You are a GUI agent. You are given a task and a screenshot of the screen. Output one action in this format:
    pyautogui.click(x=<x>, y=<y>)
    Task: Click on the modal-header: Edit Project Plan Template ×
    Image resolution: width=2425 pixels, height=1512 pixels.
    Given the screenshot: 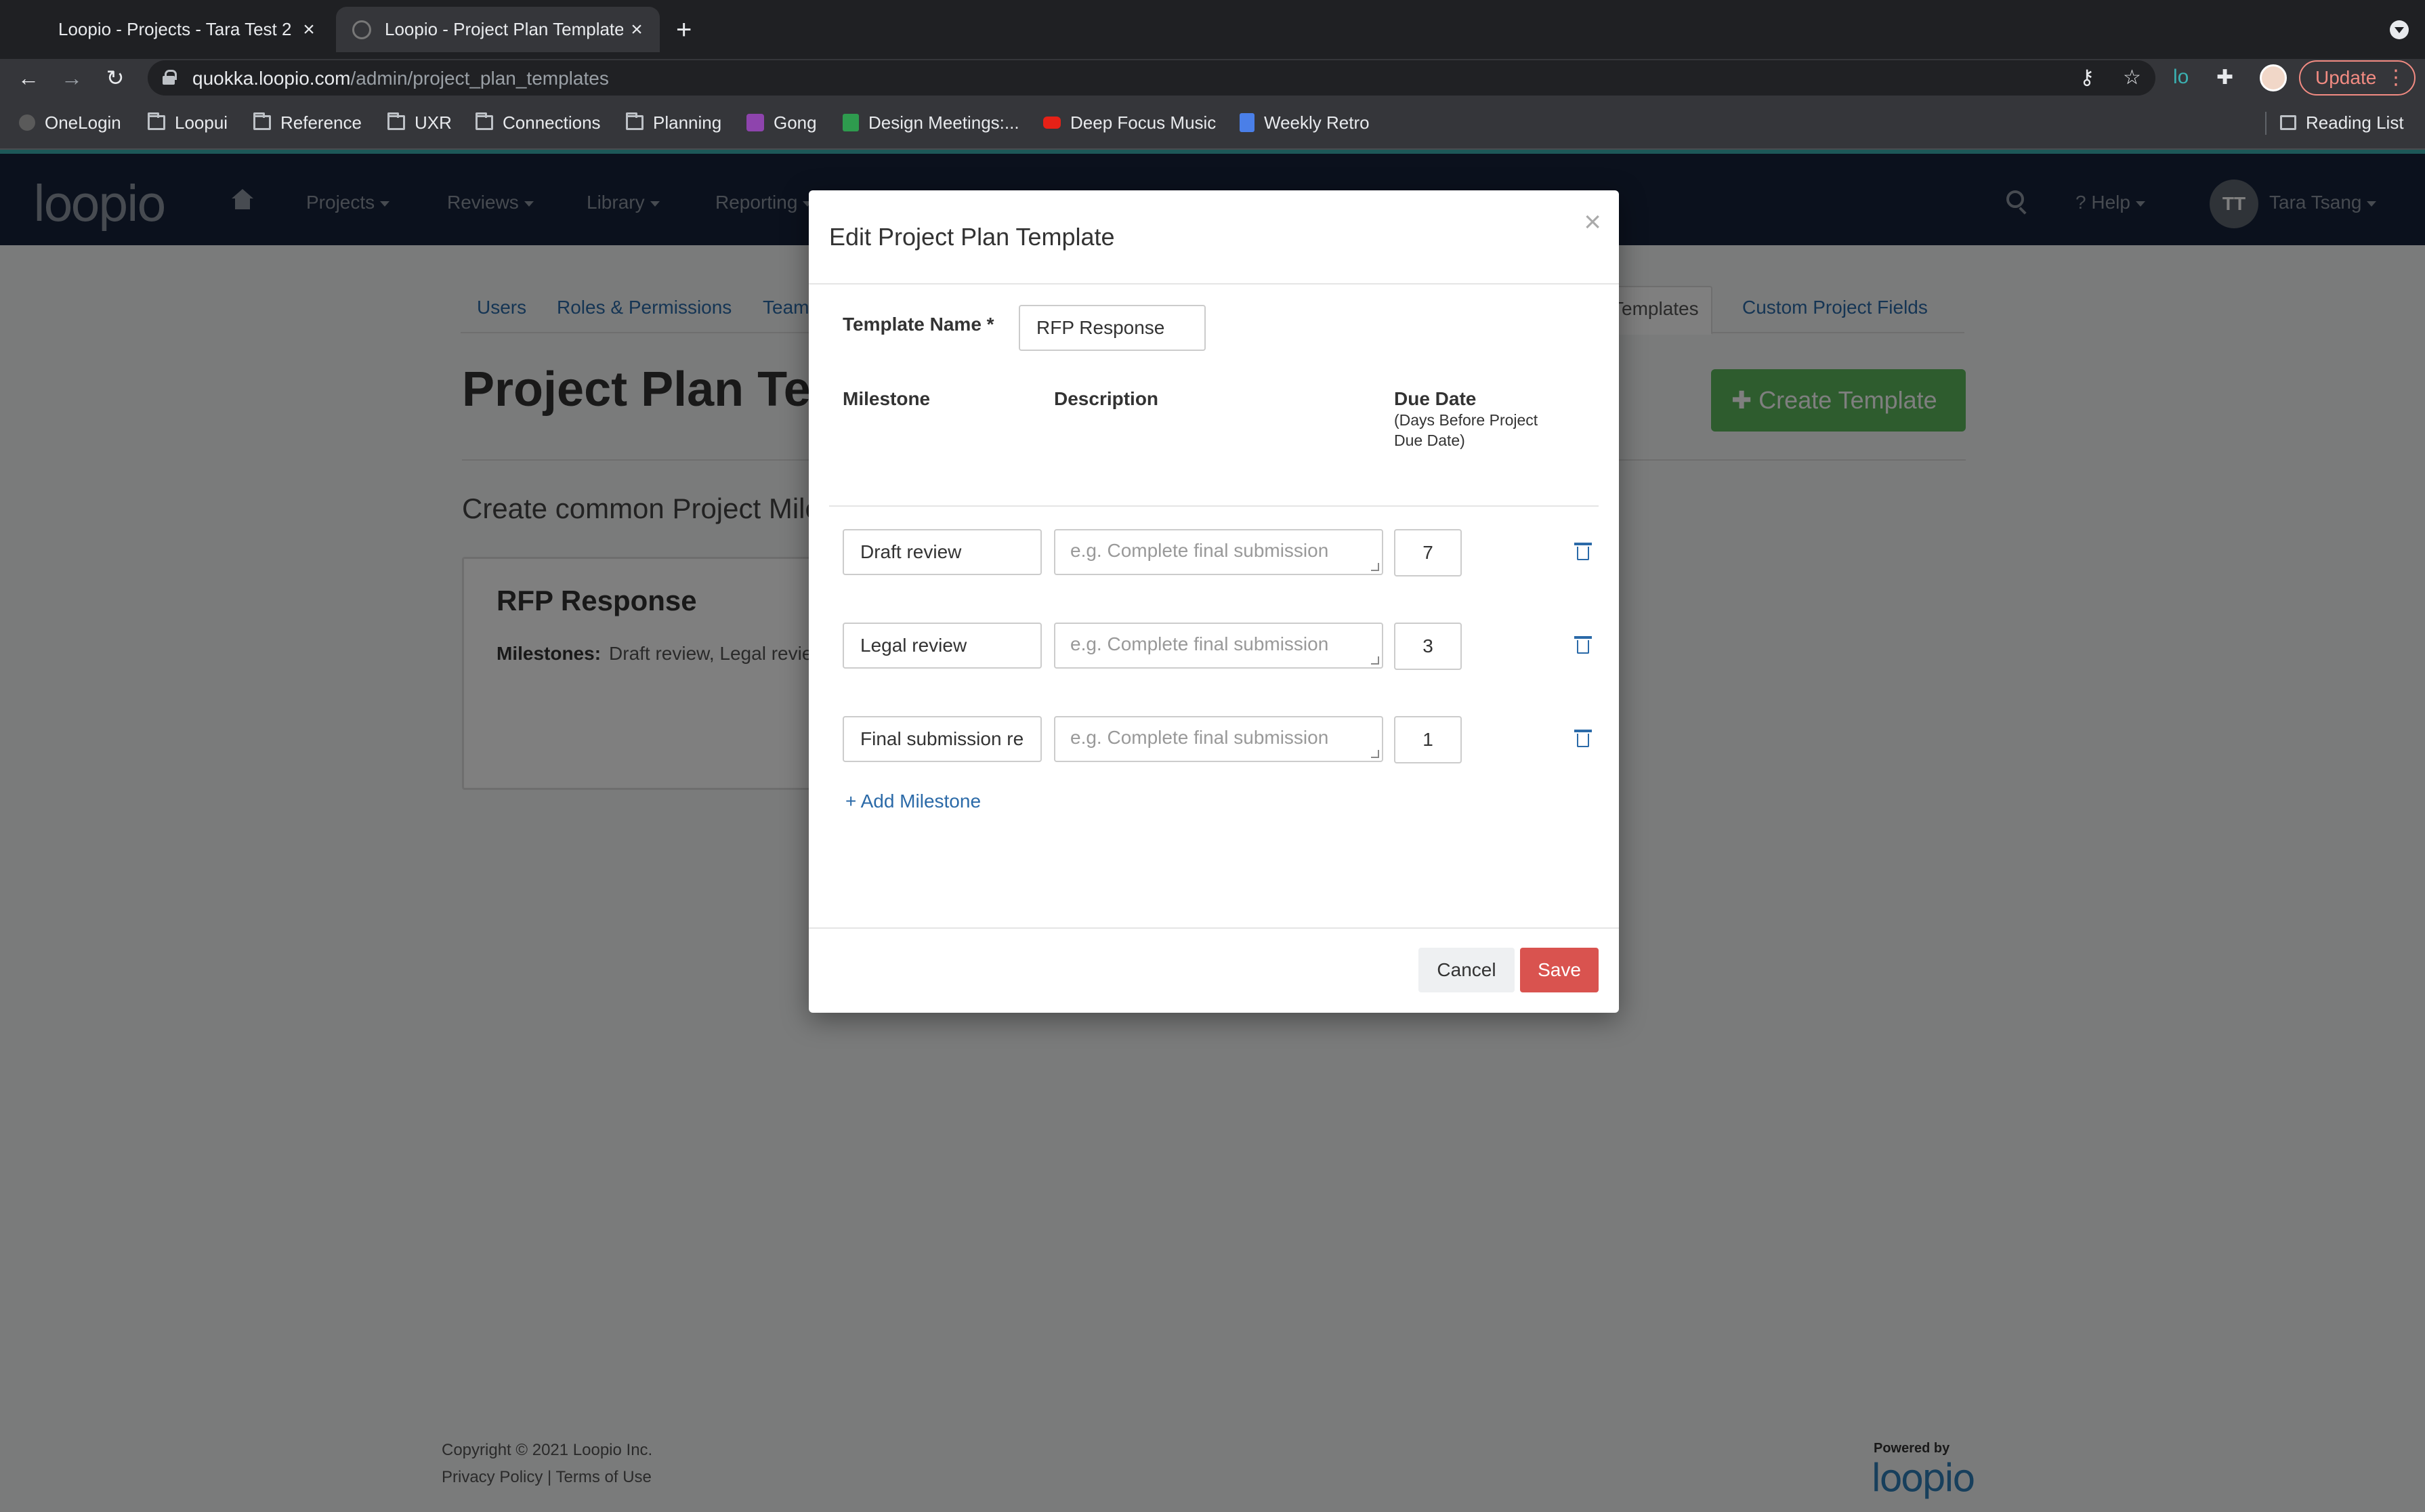 What is the action you would take?
    pyautogui.click(x=1214, y=237)
    